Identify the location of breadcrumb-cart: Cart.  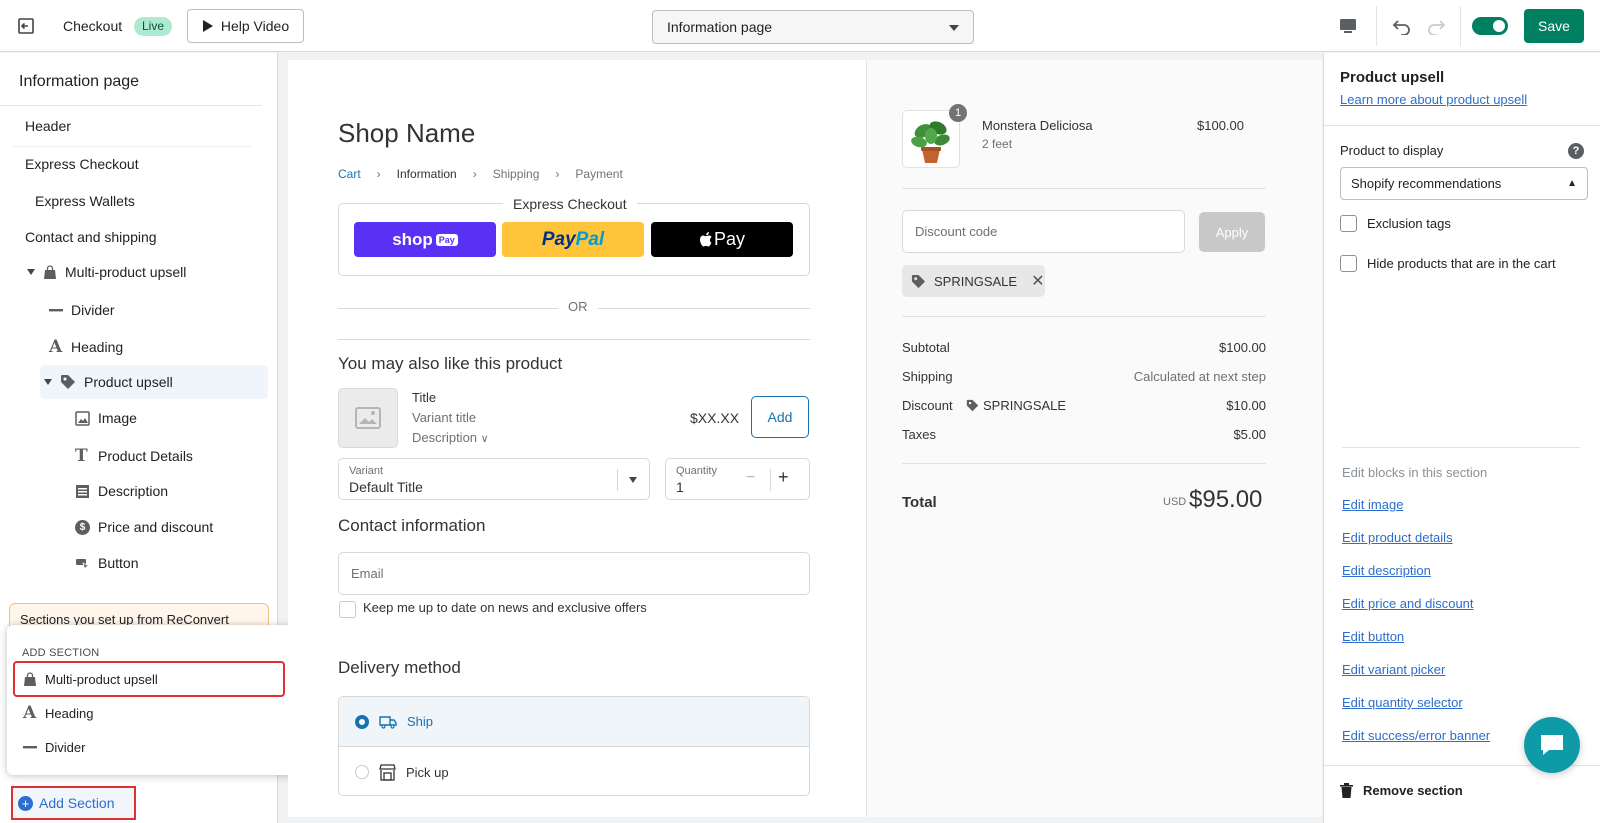
(349, 174).